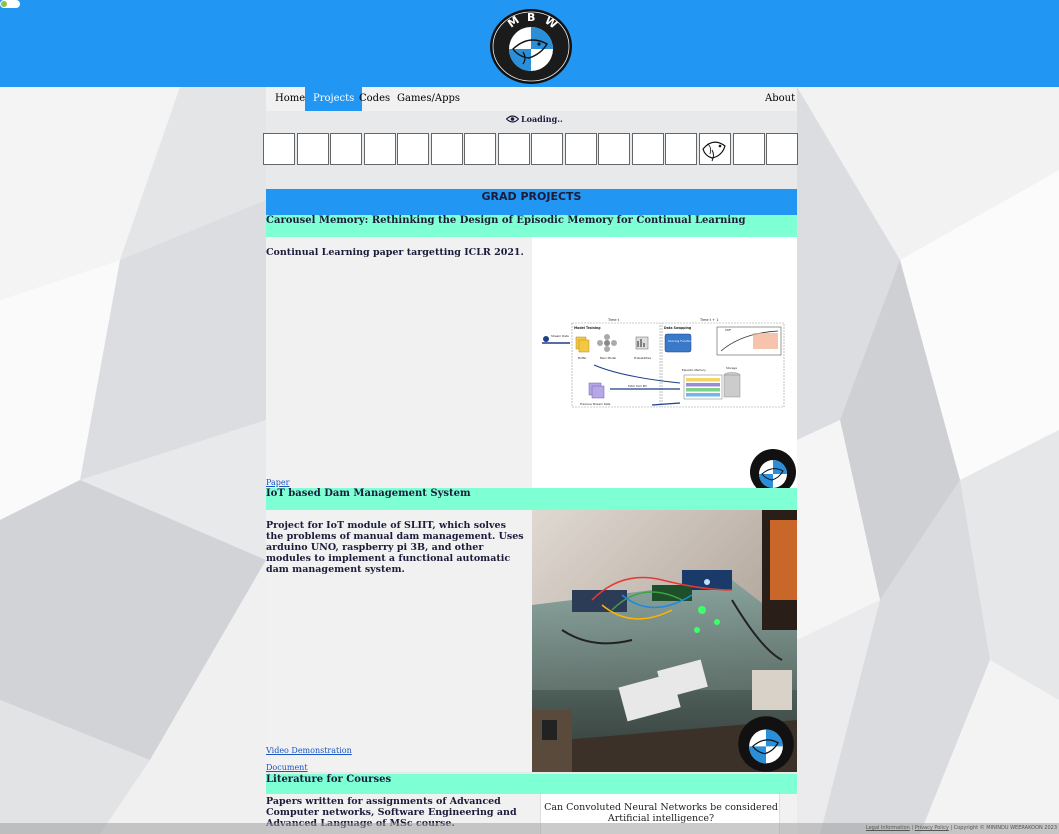 This screenshot has height=834, width=1059. Describe the element at coordinates (728, 330) in the screenshot. I see `diagram-cdf: CDF` at that location.